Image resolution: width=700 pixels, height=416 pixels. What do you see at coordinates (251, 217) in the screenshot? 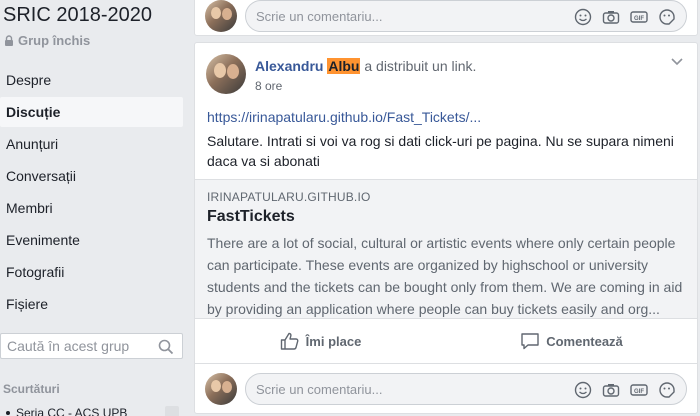
I see `preview-title: FastTickets` at bounding box center [251, 217].